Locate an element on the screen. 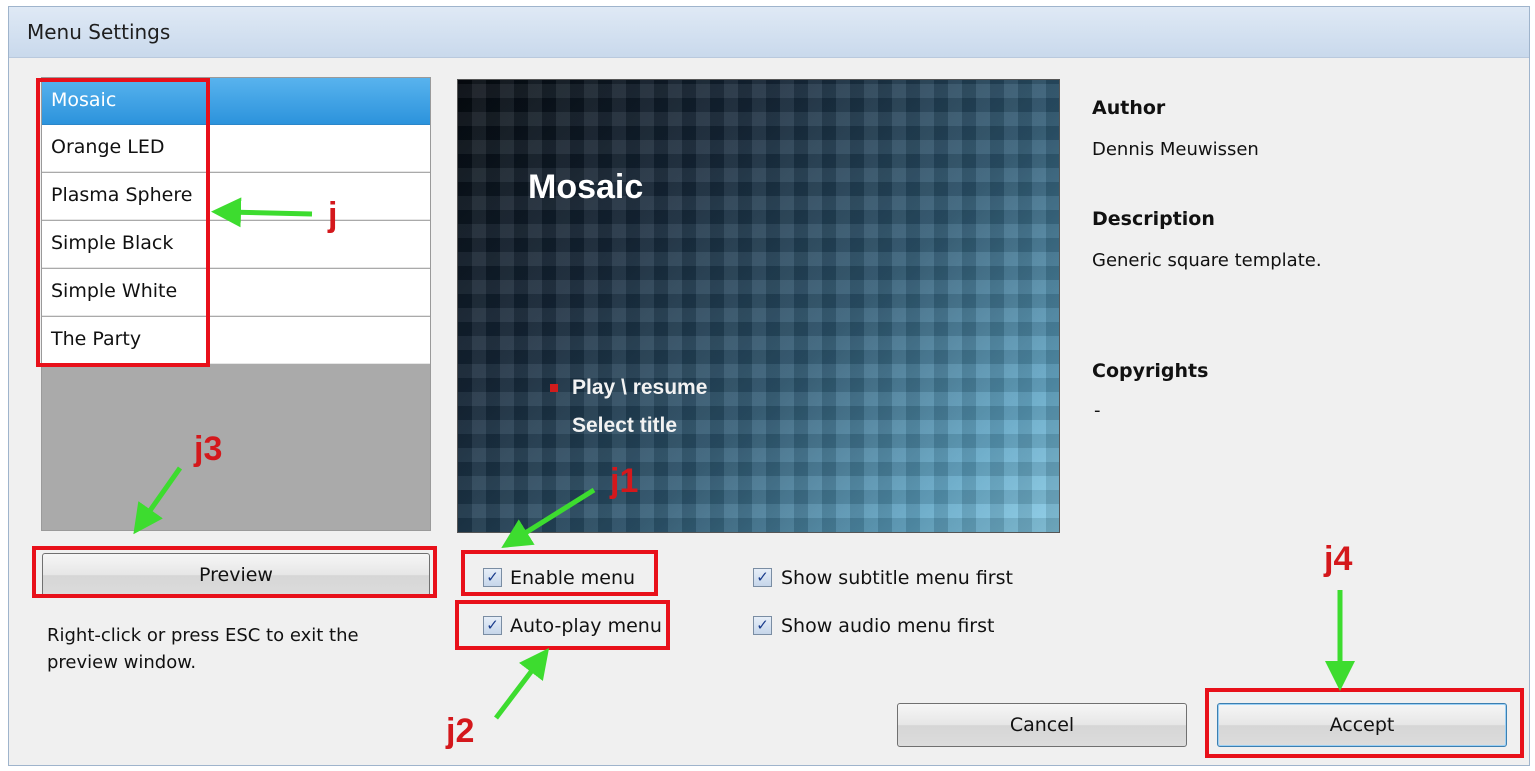 The image size is (1535, 771). cancel-button-label: Cancel is located at coordinates (1042, 725).